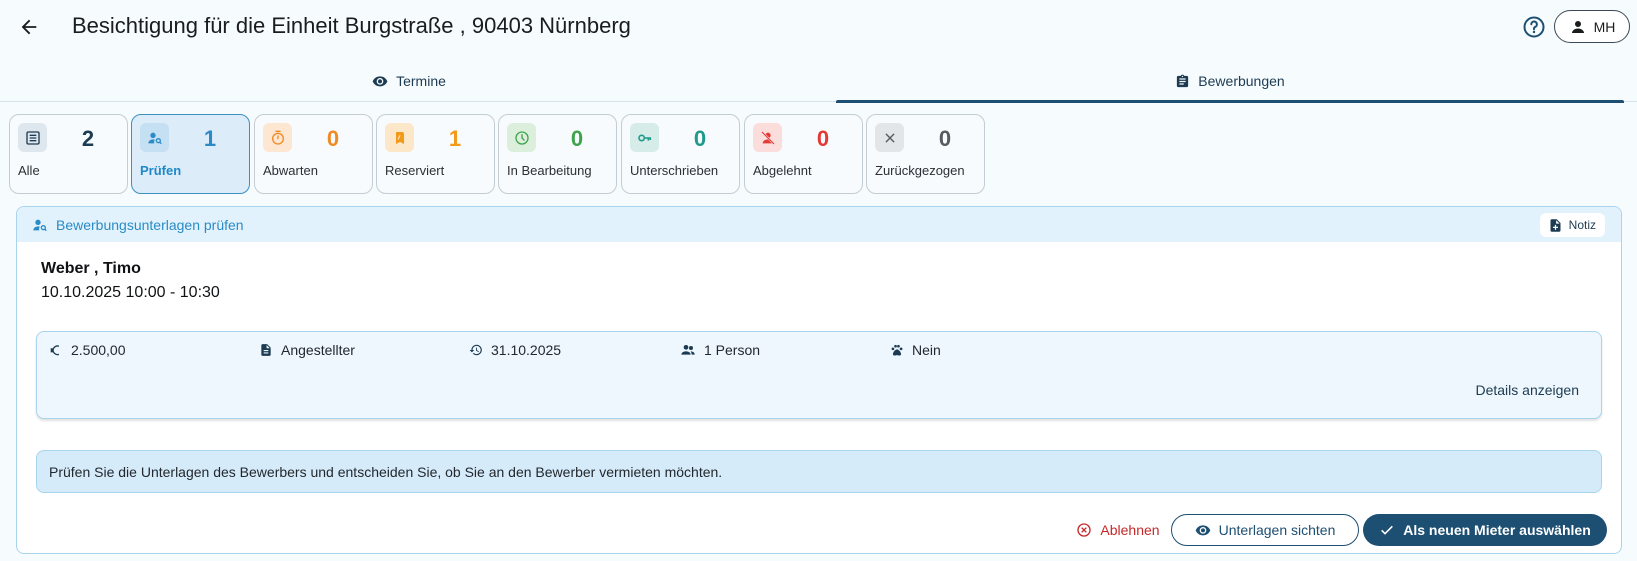  I want to click on info-employment: Angestellter, so click(307, 350).